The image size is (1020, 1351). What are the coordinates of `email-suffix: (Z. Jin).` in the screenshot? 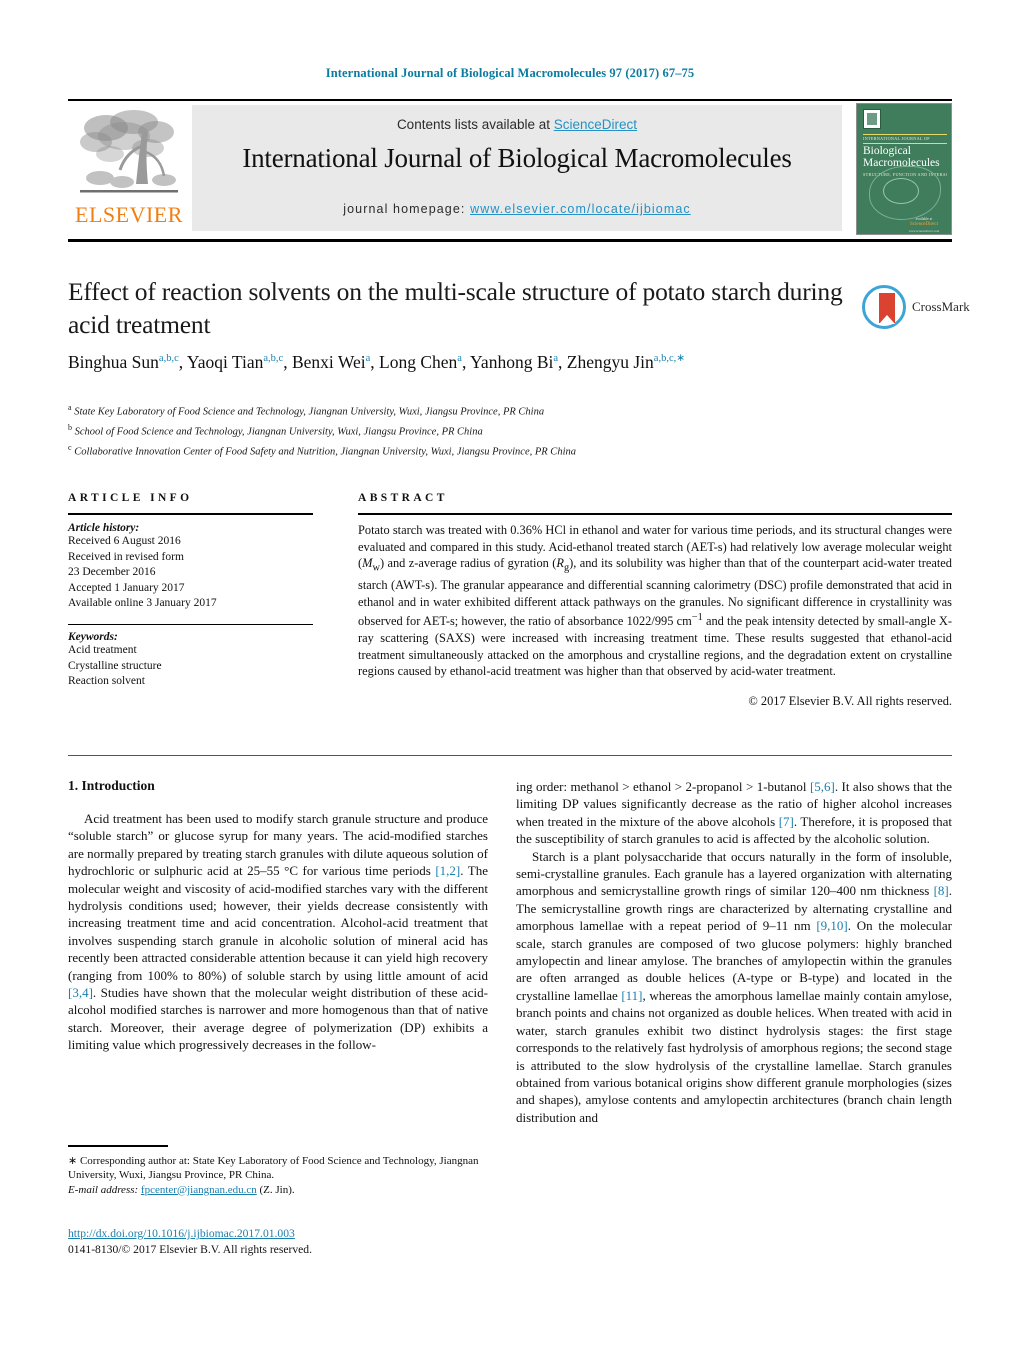 It's located at (277, 1189).